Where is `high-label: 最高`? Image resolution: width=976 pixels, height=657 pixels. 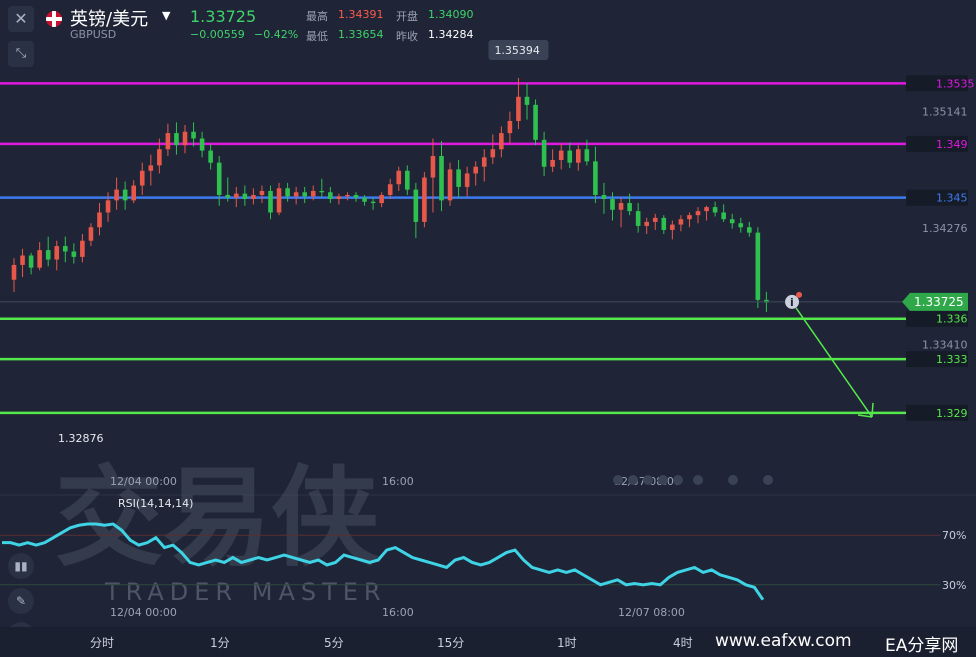
high-label: 最高 is located at coordinates (317, 16).